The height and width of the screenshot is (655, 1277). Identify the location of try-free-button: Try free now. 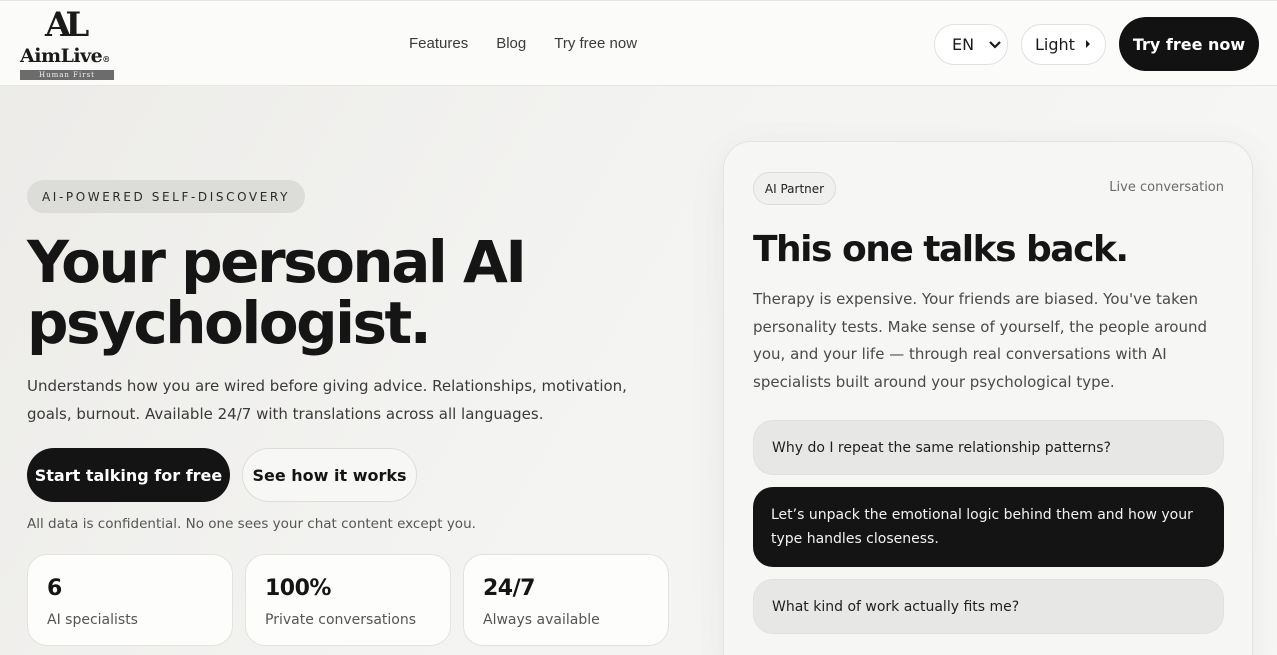
(1189, 44).